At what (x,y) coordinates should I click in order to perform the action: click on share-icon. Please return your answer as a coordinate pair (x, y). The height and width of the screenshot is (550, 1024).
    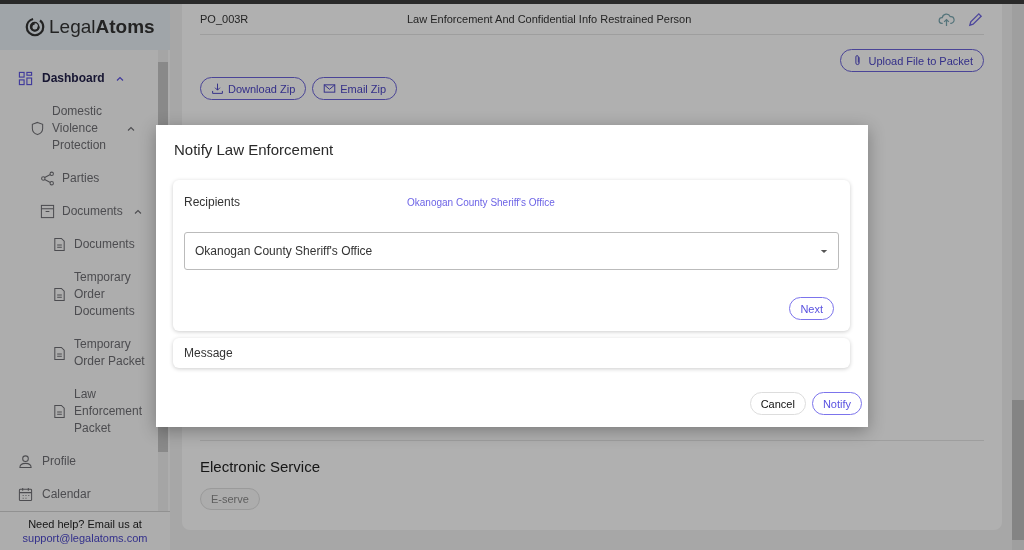
    Looking at the image, I should click on (47, 178).